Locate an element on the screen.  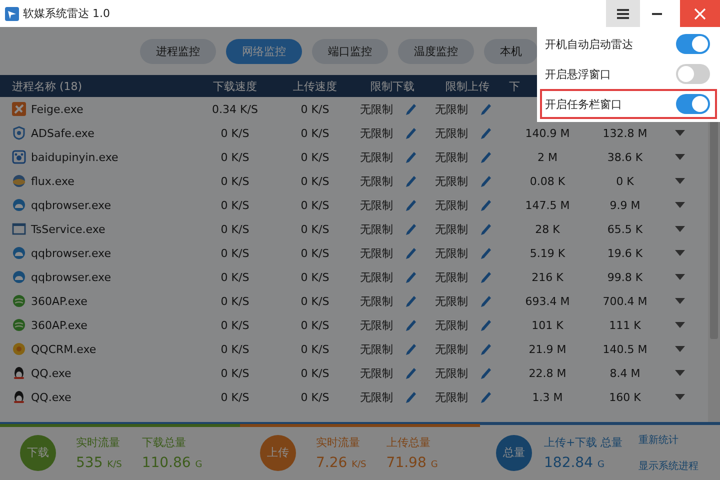
total-value: 65.5 K is located at coordinates (625, 229).